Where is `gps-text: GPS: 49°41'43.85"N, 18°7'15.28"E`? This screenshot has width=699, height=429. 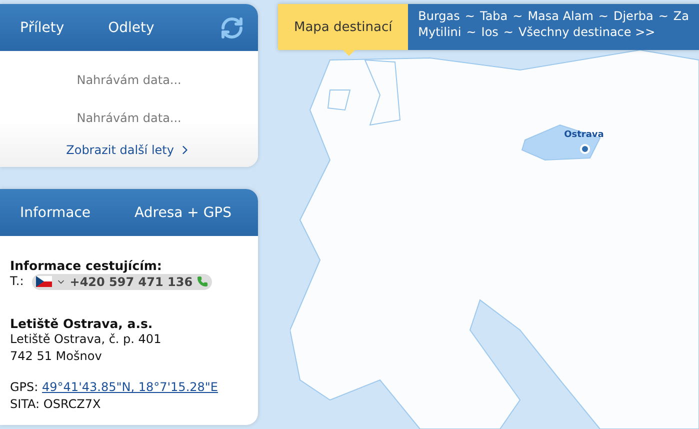 gps-text: GPS: 49°41'43.85"N, 18°7'15.28"E is located at coordinates (115, 387).